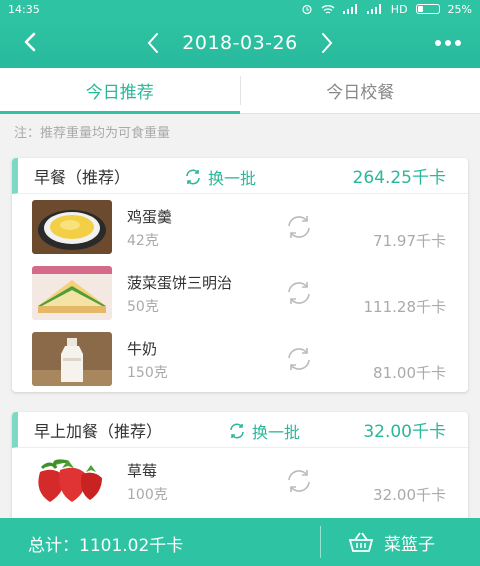  Describe the element at coordinates (150, 217) in the screenshot. I see `food-name: 鸡蛋羹` at that location.